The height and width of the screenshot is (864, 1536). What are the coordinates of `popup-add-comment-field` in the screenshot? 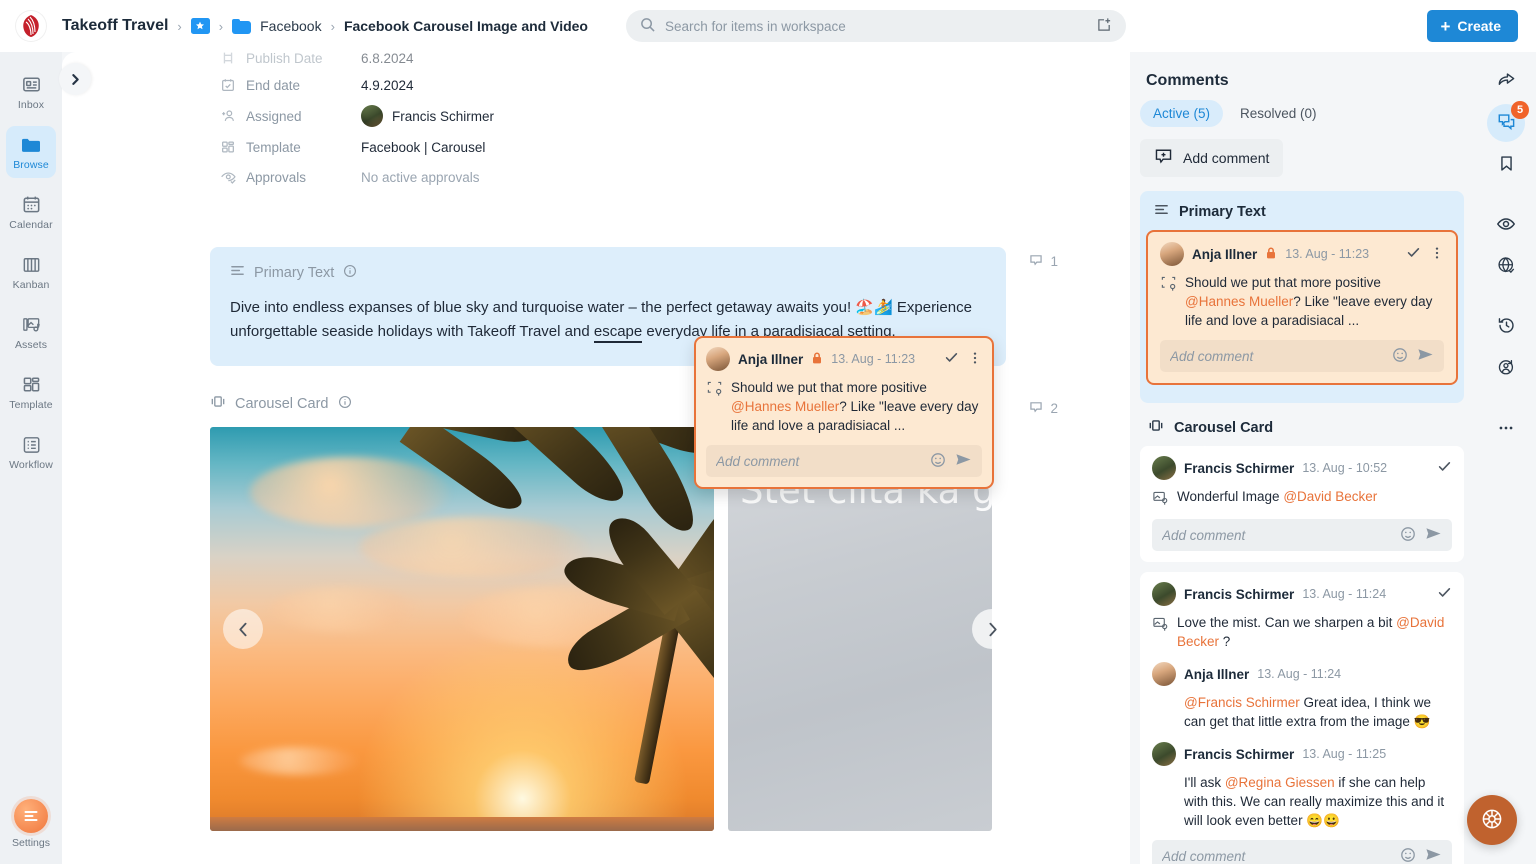 It's located at (844, 461).